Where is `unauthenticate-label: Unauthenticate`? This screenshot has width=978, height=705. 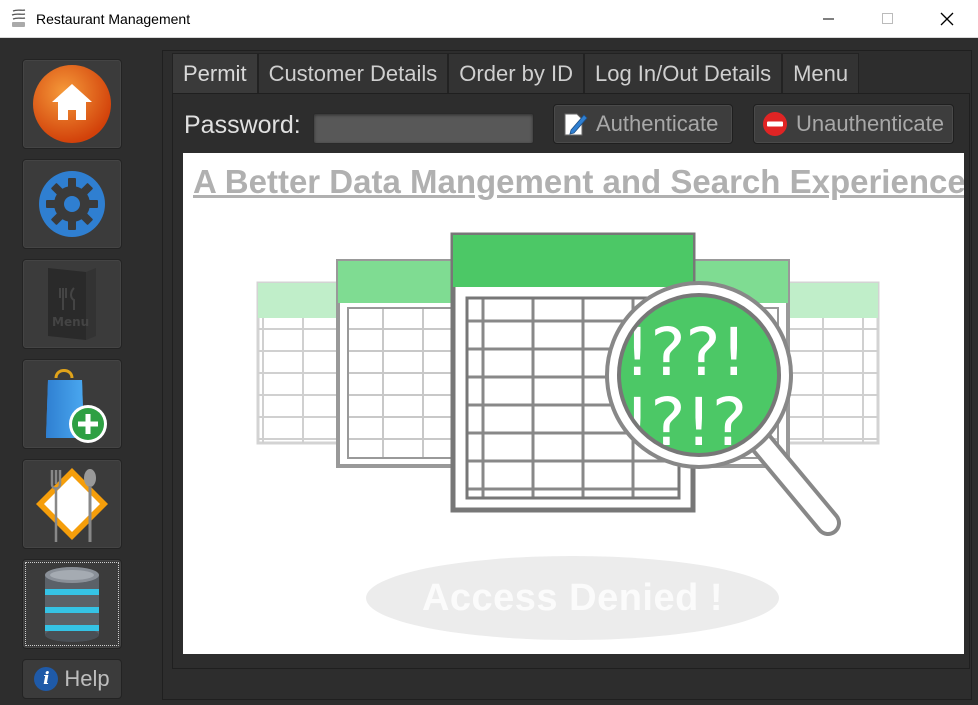
unauthenticate-label: Unauthenticate is located at coordinates (870, 123).